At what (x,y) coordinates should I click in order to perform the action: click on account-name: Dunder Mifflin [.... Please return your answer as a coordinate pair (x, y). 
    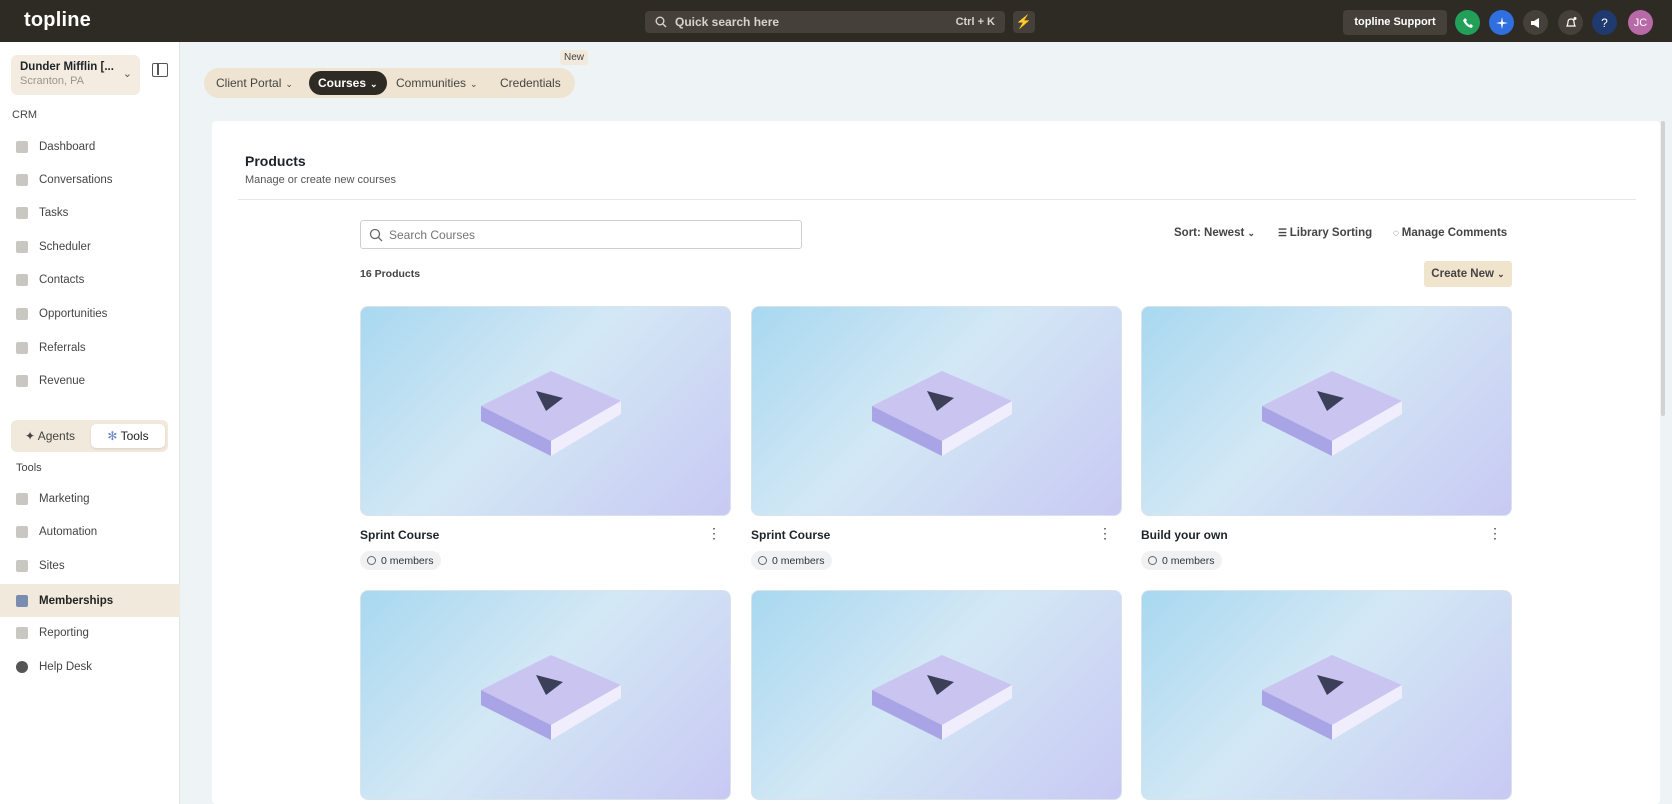
    Looking at the image, I should click on (67, 67).